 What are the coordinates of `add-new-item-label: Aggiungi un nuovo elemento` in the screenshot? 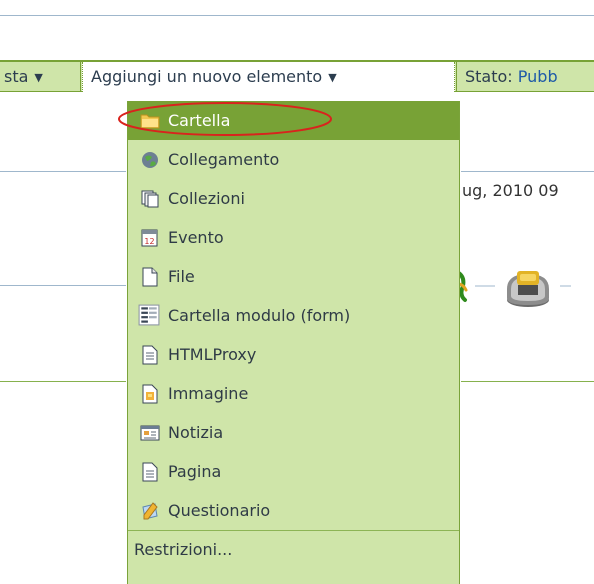 It's located at (207, 76).